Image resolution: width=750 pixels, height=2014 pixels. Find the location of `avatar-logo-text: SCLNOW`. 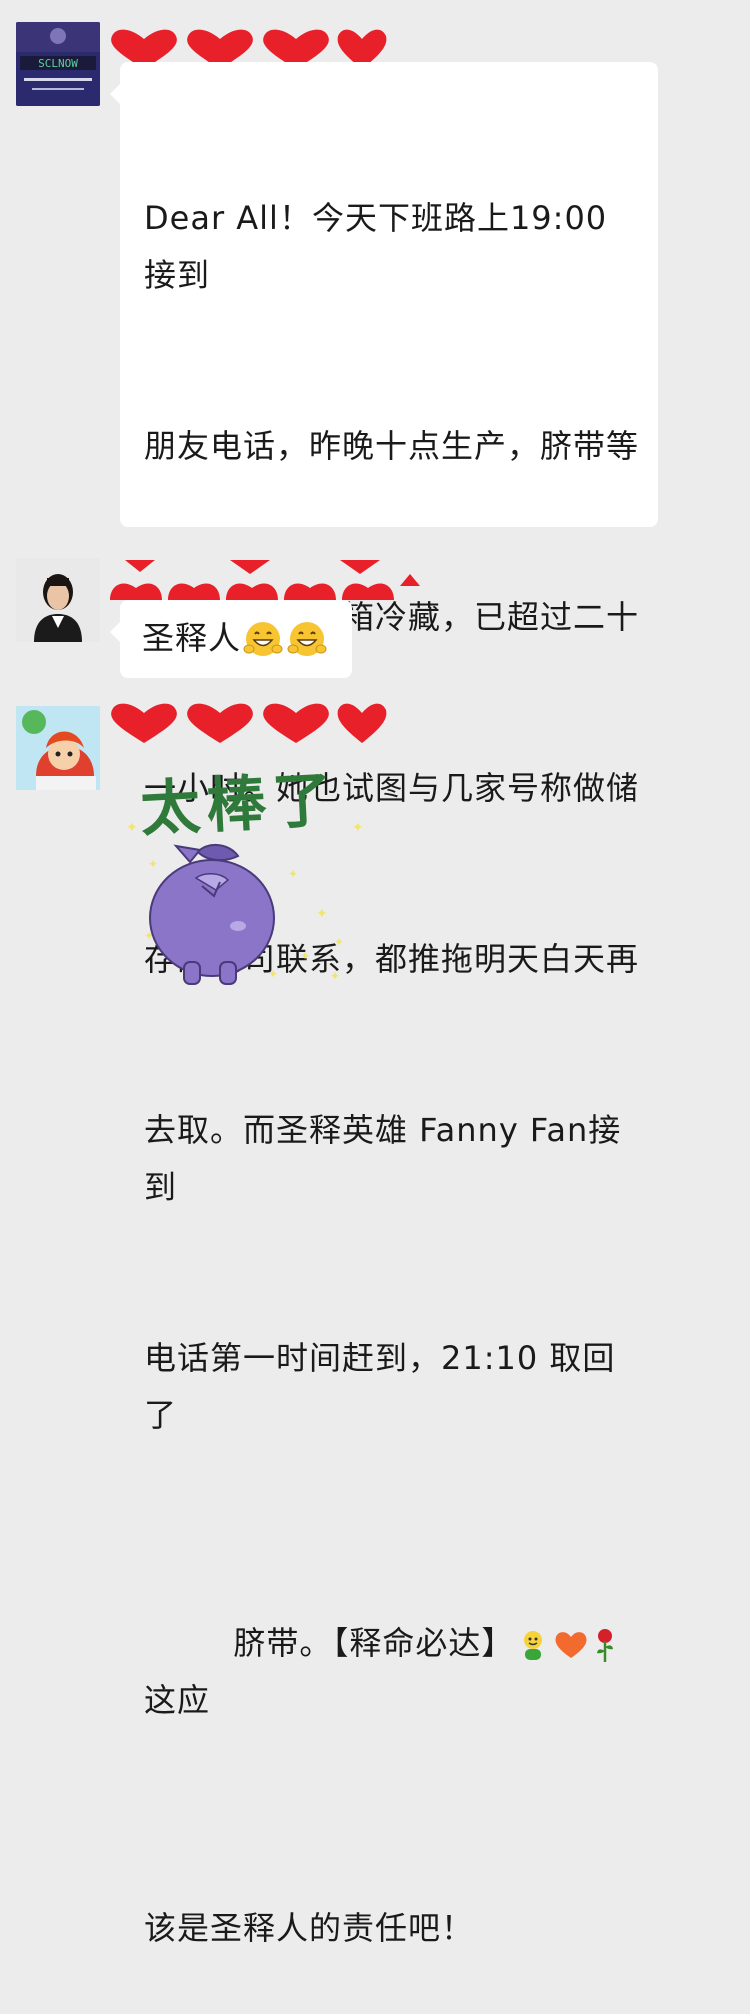

avatar-logo-text: SCLNOW is located at coordinates (58, 63).